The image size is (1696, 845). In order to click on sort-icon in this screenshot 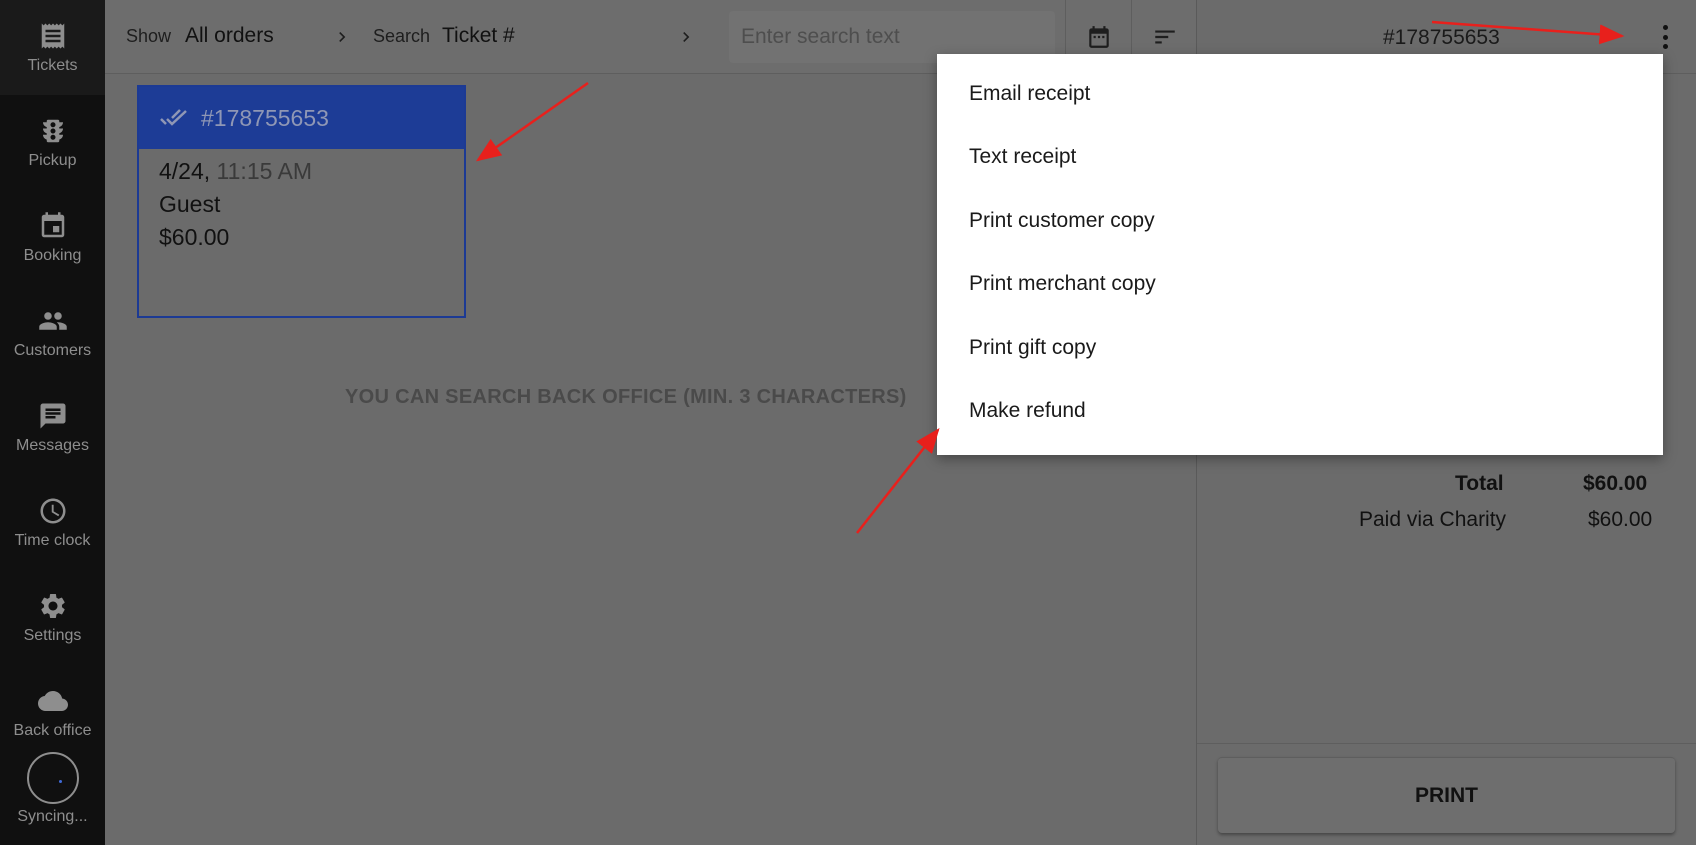, I will do `click(1164, 37)`.